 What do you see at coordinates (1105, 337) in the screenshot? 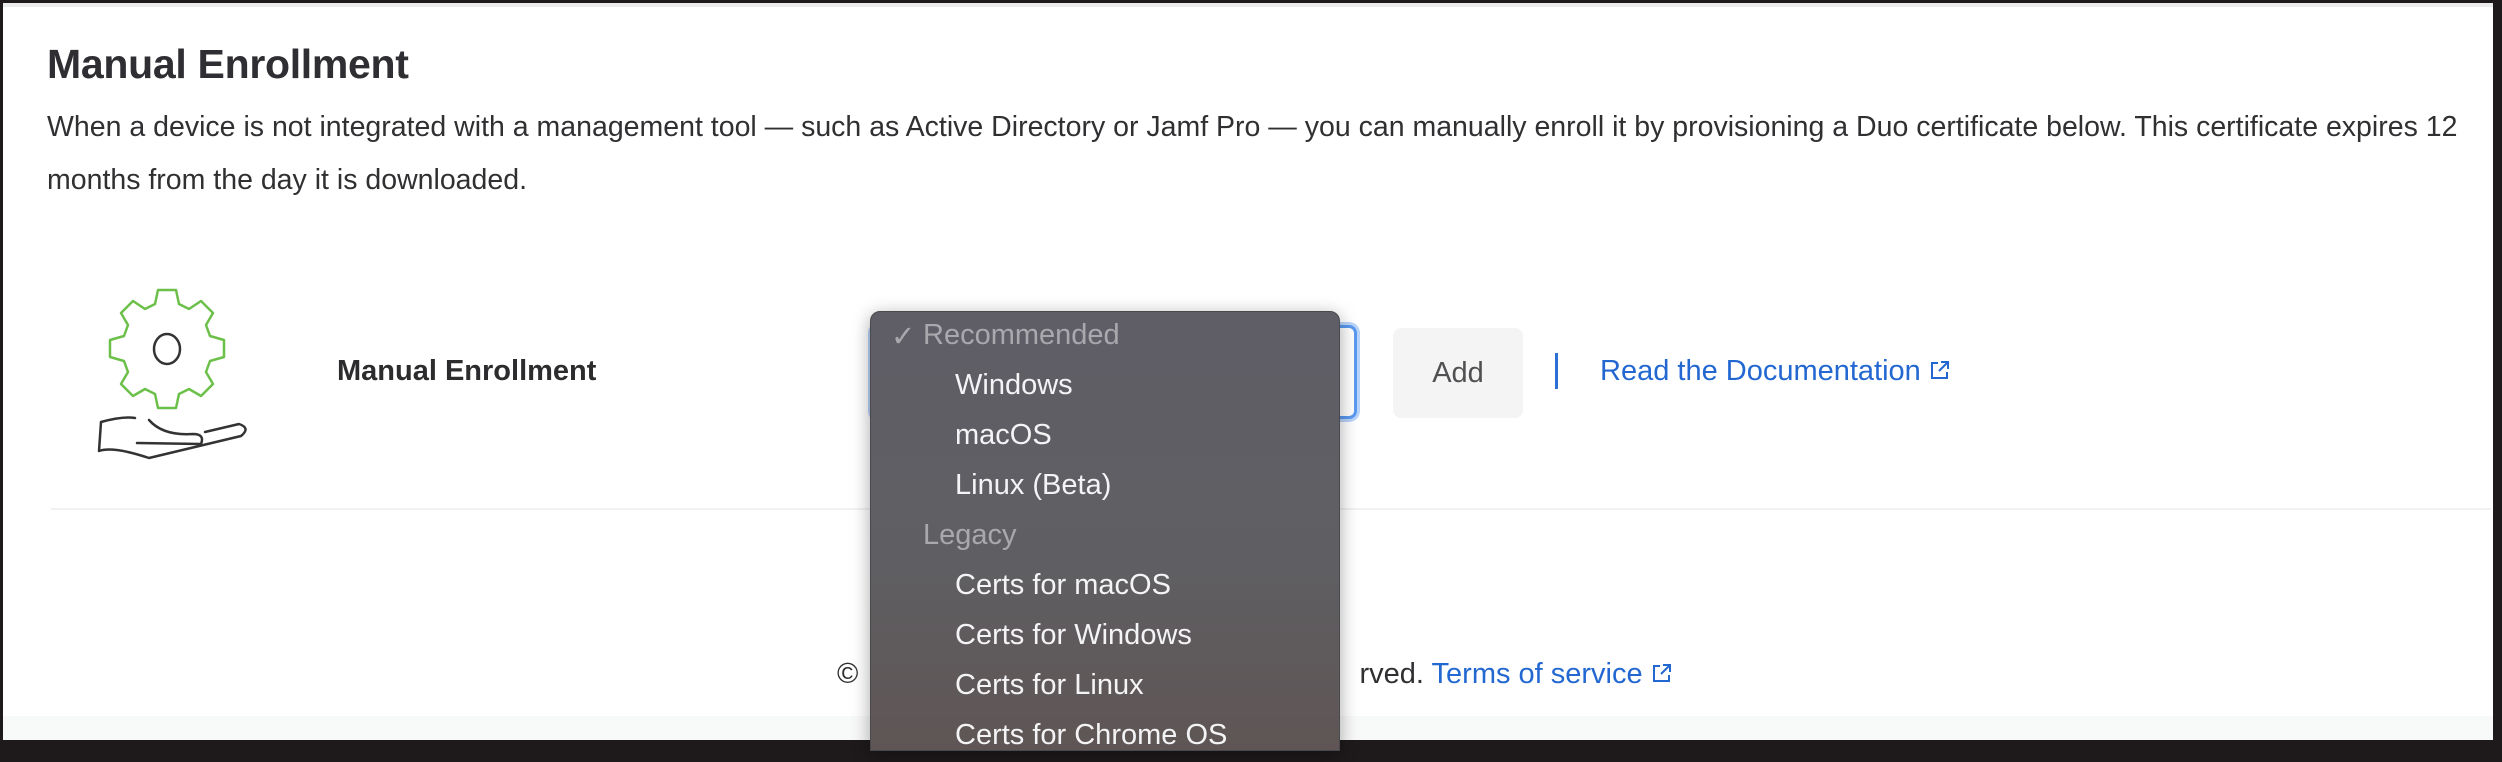
I see `menu-group-recommended: ✓ Recommended` at bounding box center [1105, 337].